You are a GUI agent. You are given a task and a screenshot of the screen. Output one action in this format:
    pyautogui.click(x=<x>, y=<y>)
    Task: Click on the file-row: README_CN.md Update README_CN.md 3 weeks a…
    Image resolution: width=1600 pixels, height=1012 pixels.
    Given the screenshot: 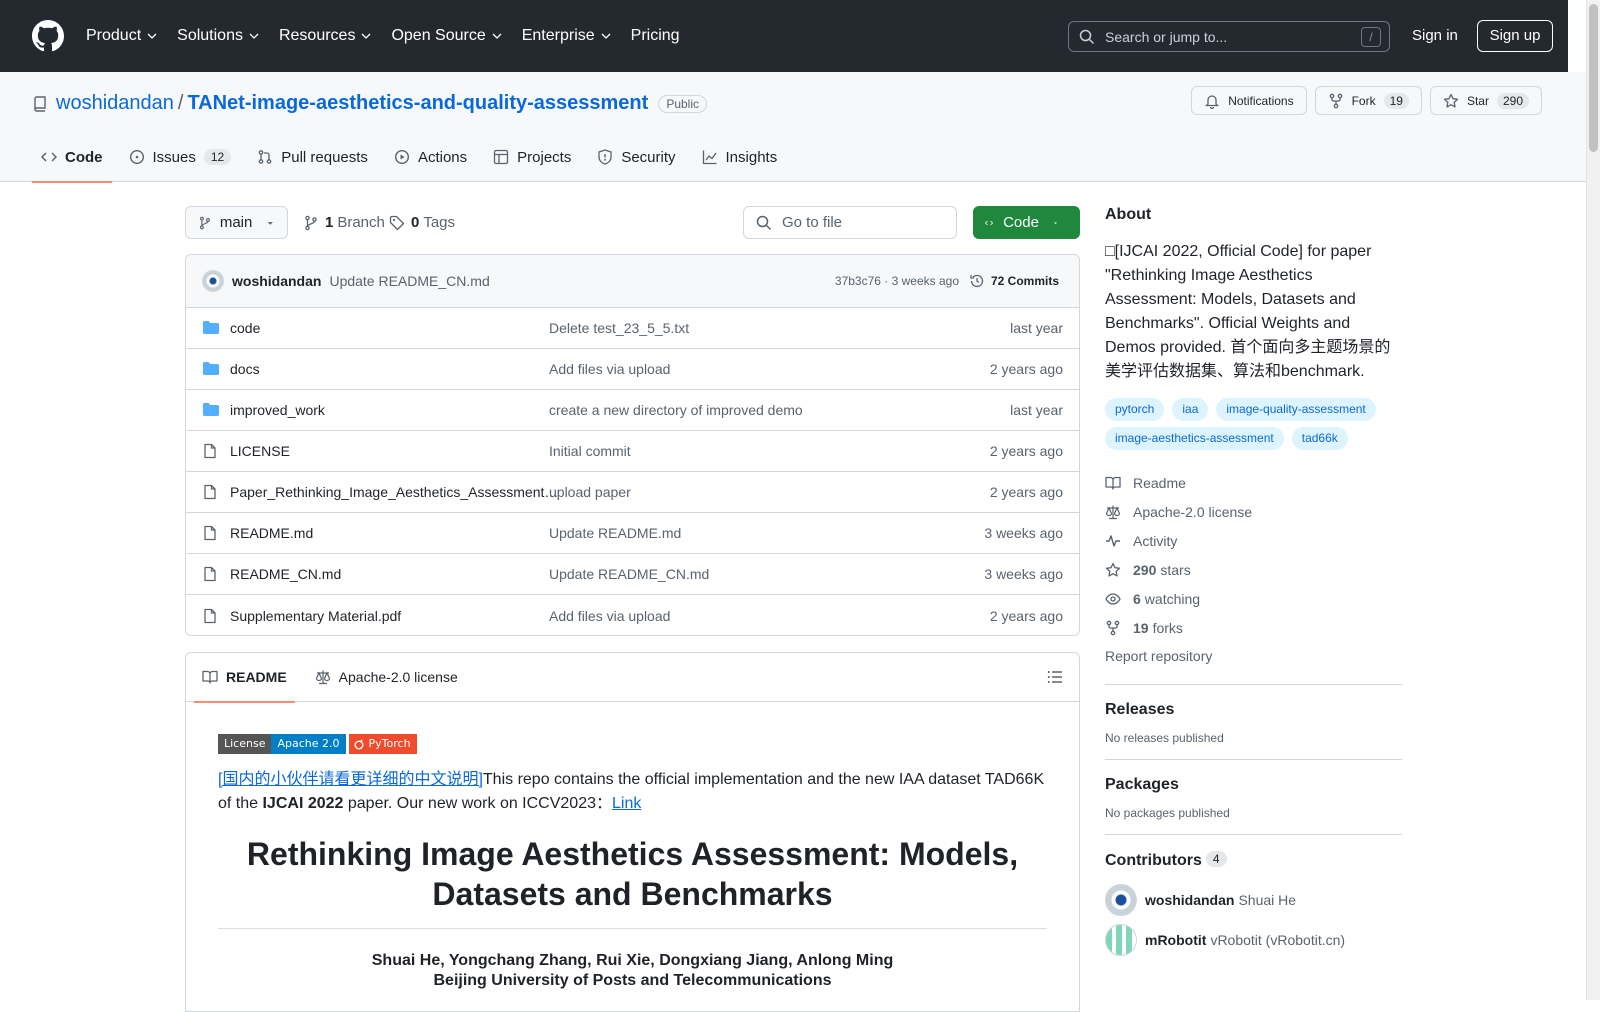 What is the action you would take?
    pyautogui.click(x=632, y=574)
    